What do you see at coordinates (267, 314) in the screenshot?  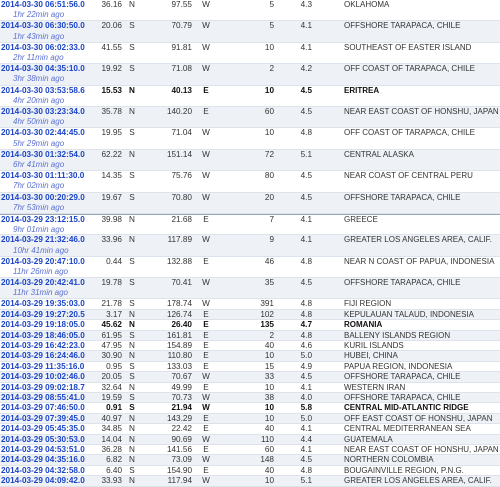 I see `depth-cell: 102` at bounding box center [267, 314].